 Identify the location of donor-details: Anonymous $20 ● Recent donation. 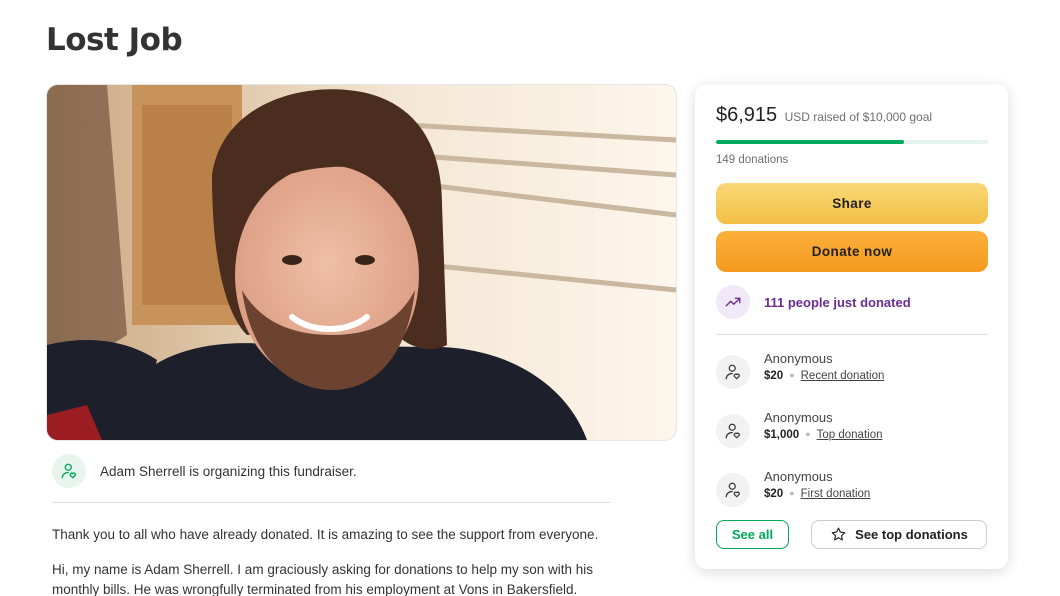
(824, 366).